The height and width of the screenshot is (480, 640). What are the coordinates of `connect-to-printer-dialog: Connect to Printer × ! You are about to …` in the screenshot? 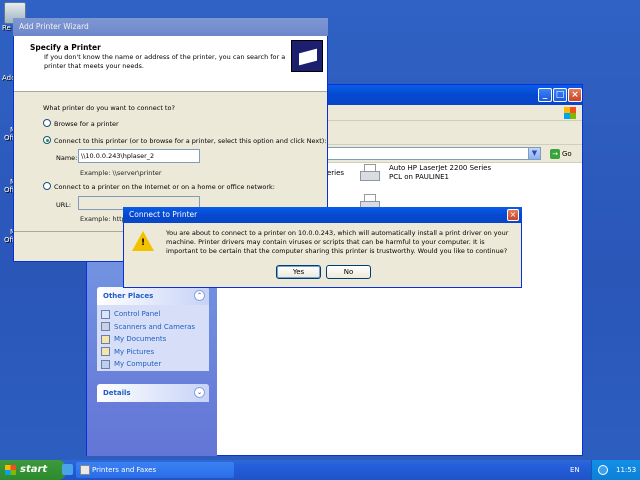 It's located at (322, 247).